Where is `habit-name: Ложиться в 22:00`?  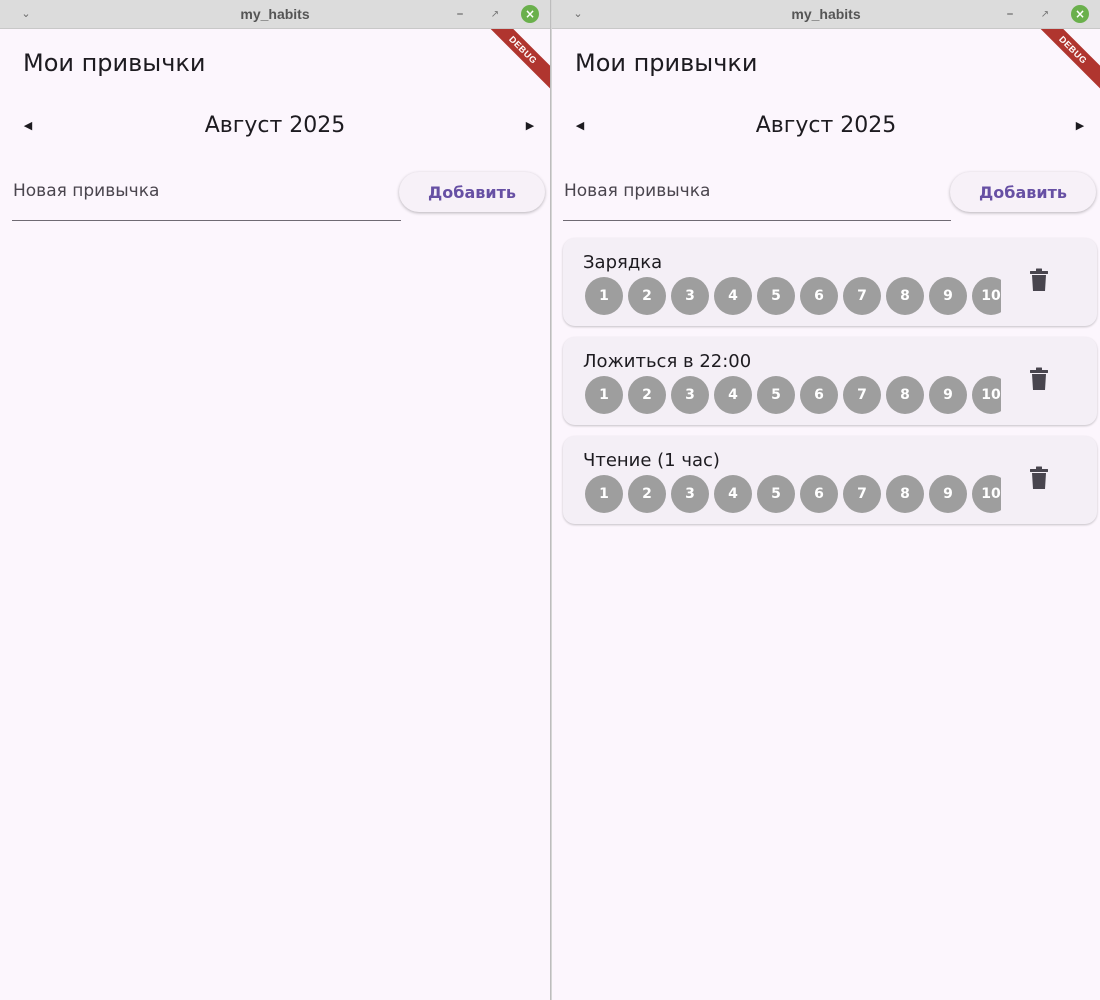
habit-name: Ложиться в 22:00 is located at coordinates (667, 361).